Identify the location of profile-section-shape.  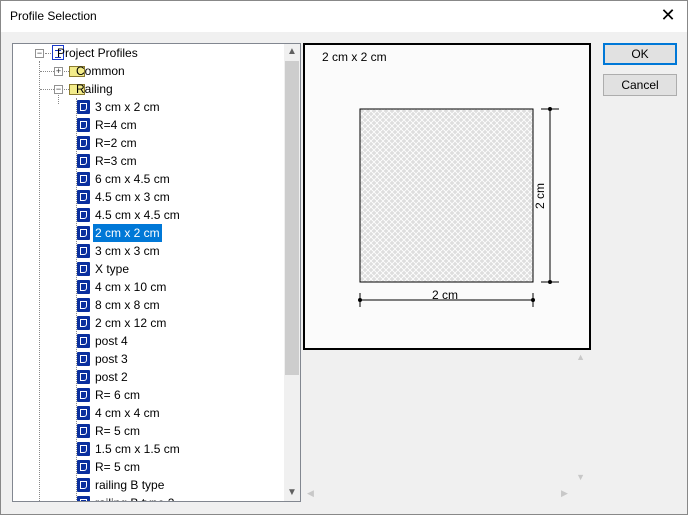
(446, 195).